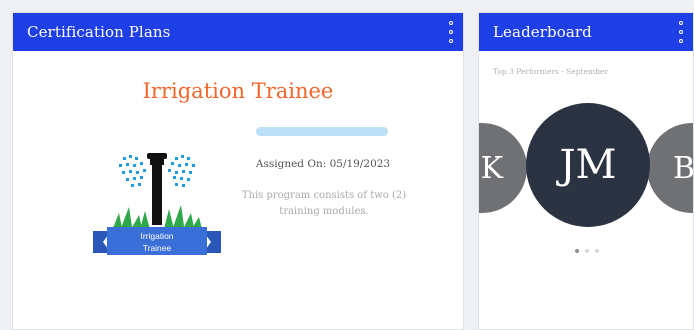 This screenshot has width=694, height=330. I want to click on certification-header: Certification Plans, so click(238, 32).